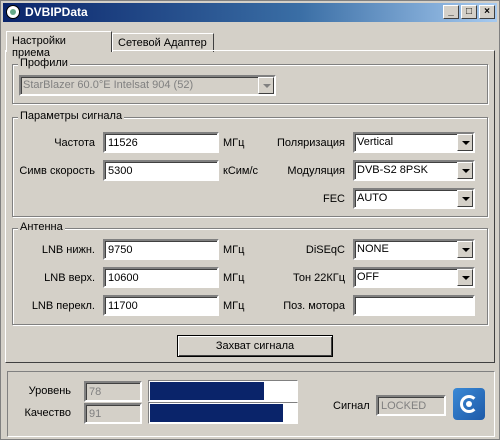 Image resolution: width=500 pixels, height=440 pixels. Describe the element at coordinates (373, 249) in the screenshot. I see `diseqc-value: NONE` at that location.